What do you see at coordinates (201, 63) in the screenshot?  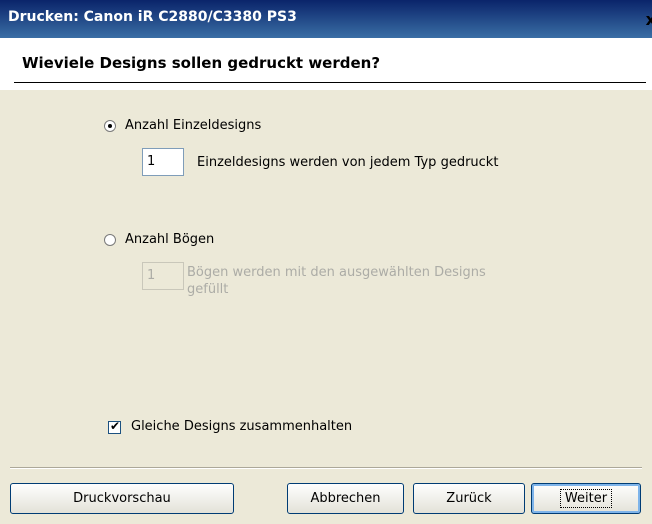 I see `page-title: Wieviele Designs sollen gedruckt werden?` at bounding box center [201, 63].